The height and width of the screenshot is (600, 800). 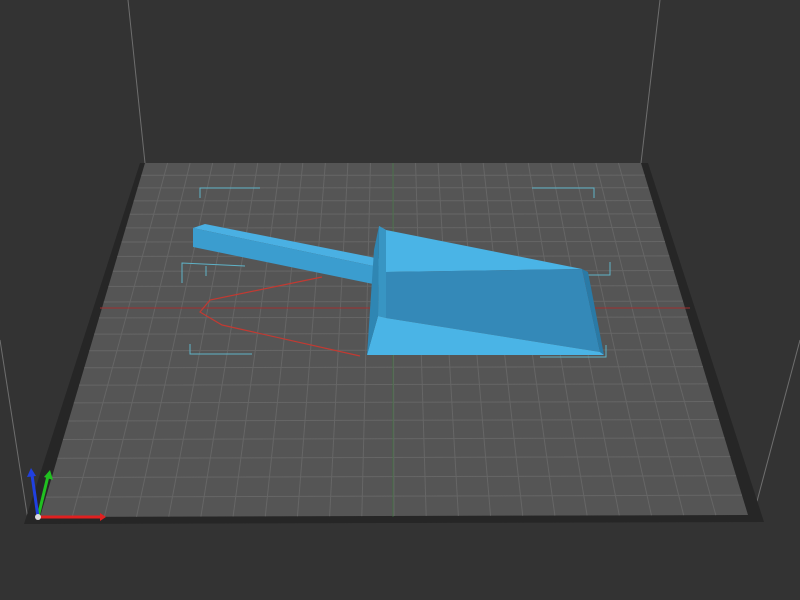 I want to click on axis-origin, so click(x=38, y=517).